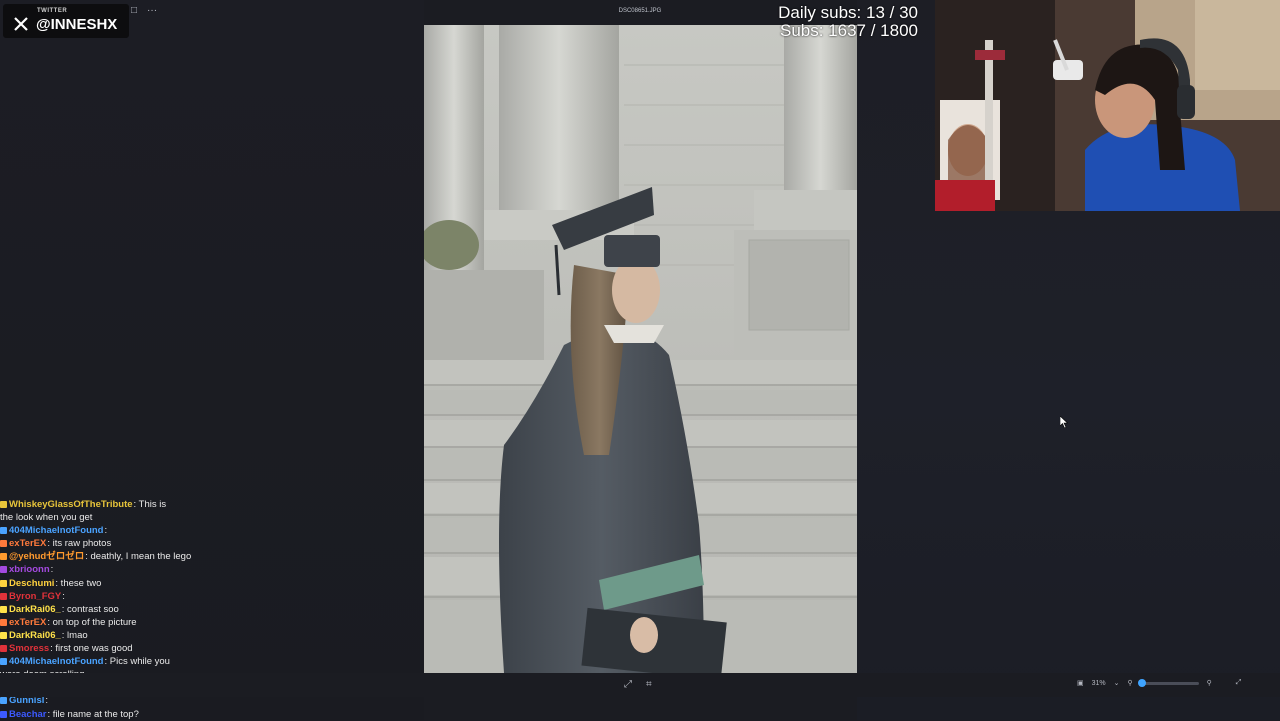 This screenshot has height=721, width=1280. Describe the element at coordinates (52, 11) in the screenshot. I see `twitter-label: TWITTER` at that location.